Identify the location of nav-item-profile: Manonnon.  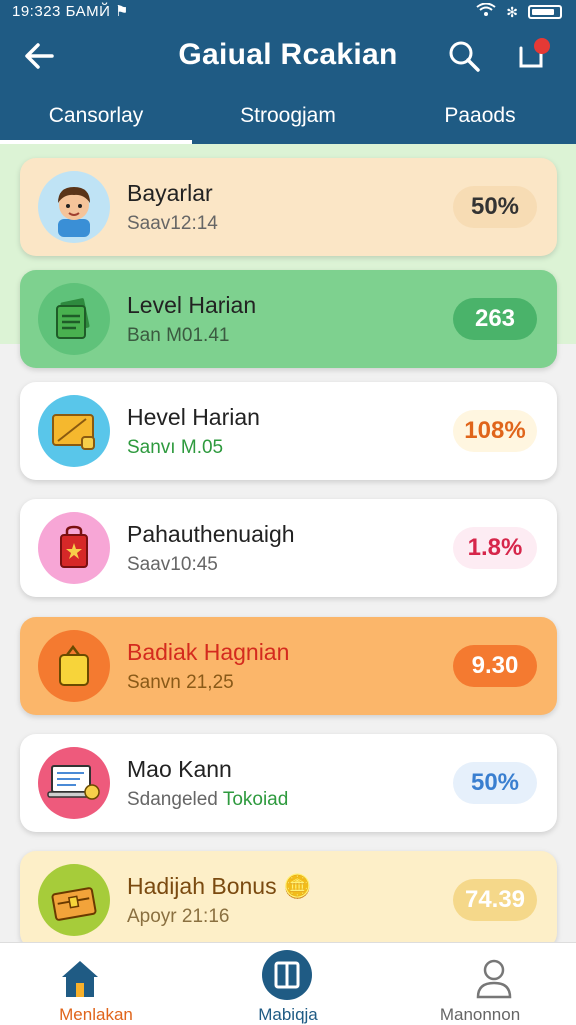
(480, 984).